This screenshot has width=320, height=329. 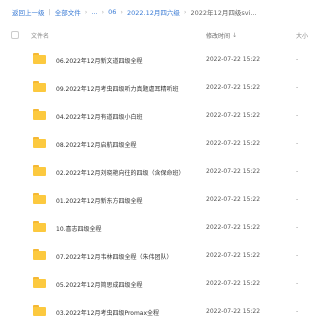 I want to click on file-name: 05.2022年12月简思成四级全程, so click(x=99, y=284).